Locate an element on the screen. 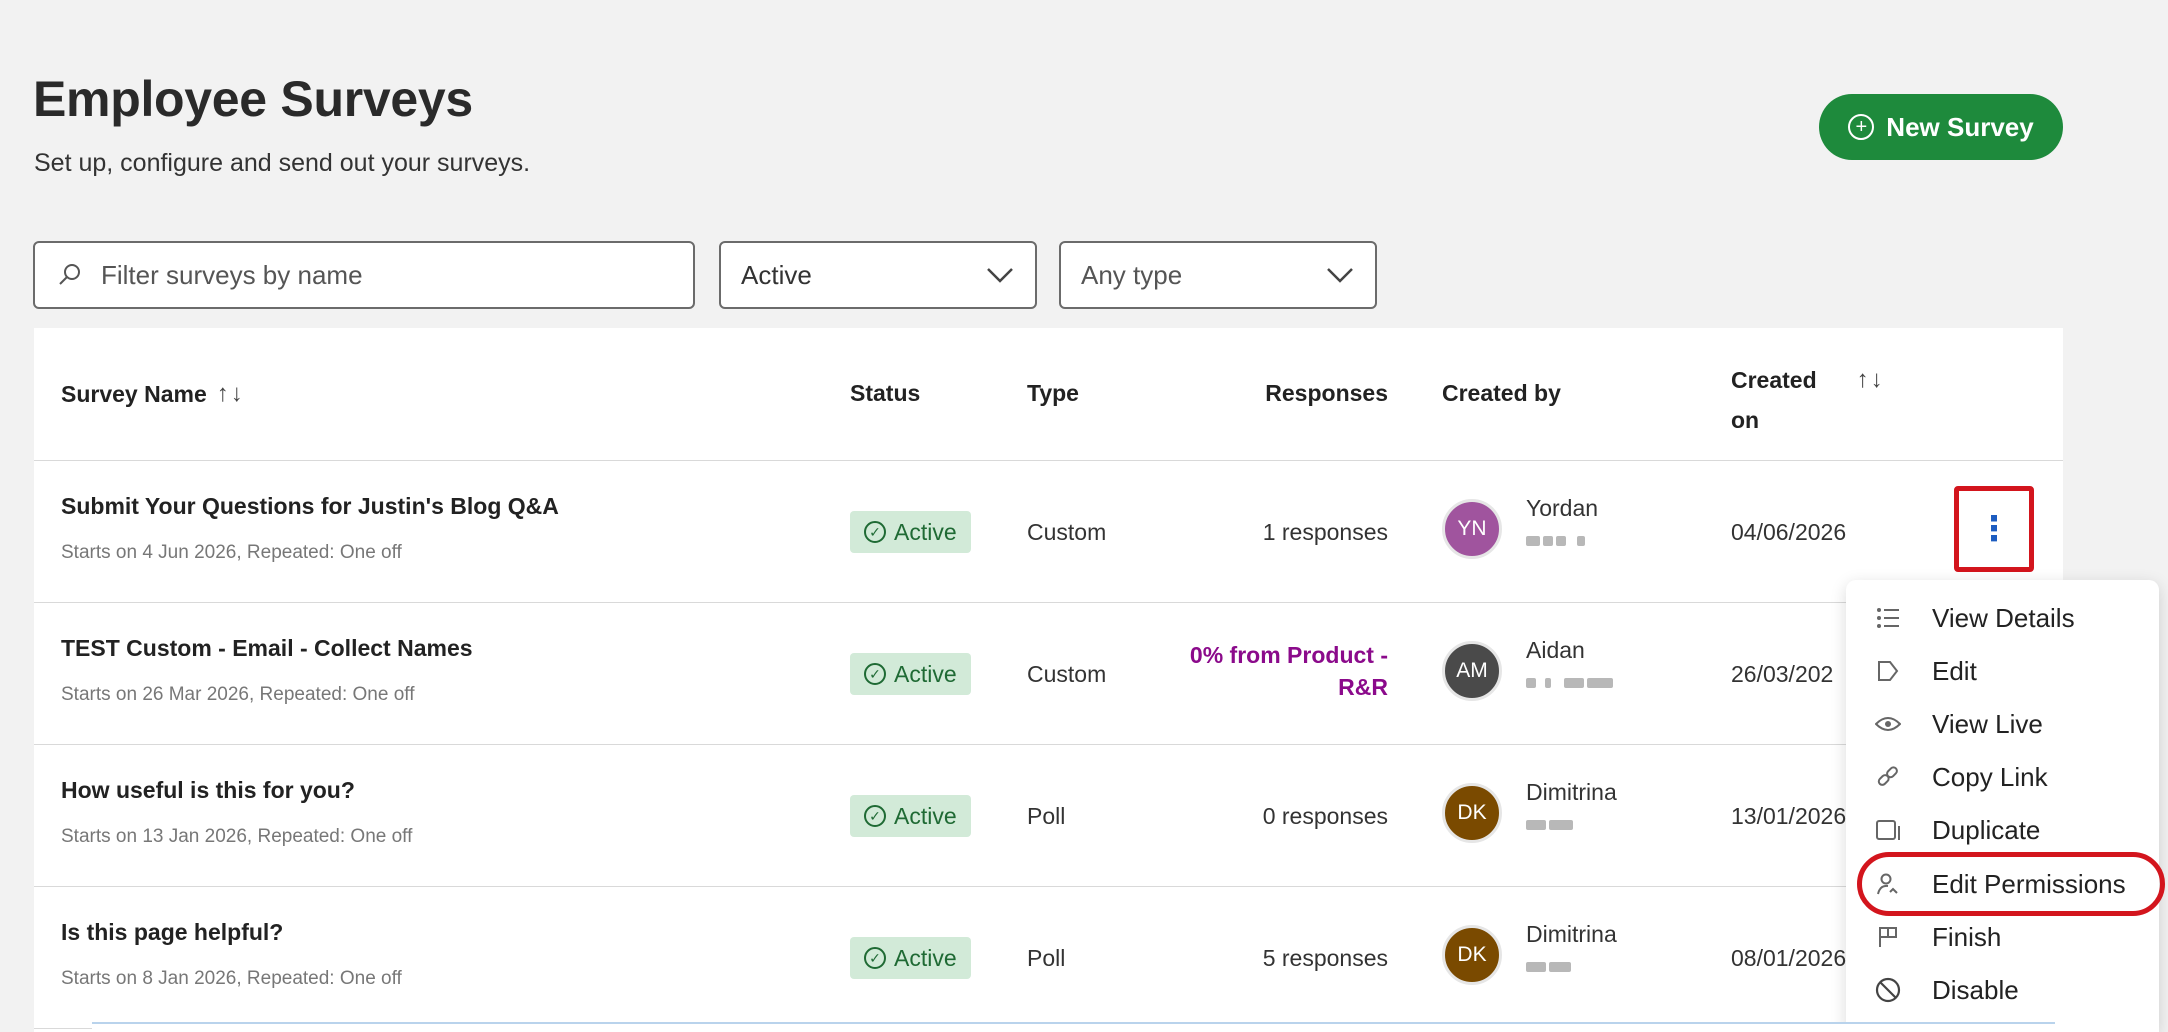  column-created-by: Created by is located at coordinates (1501, 393).